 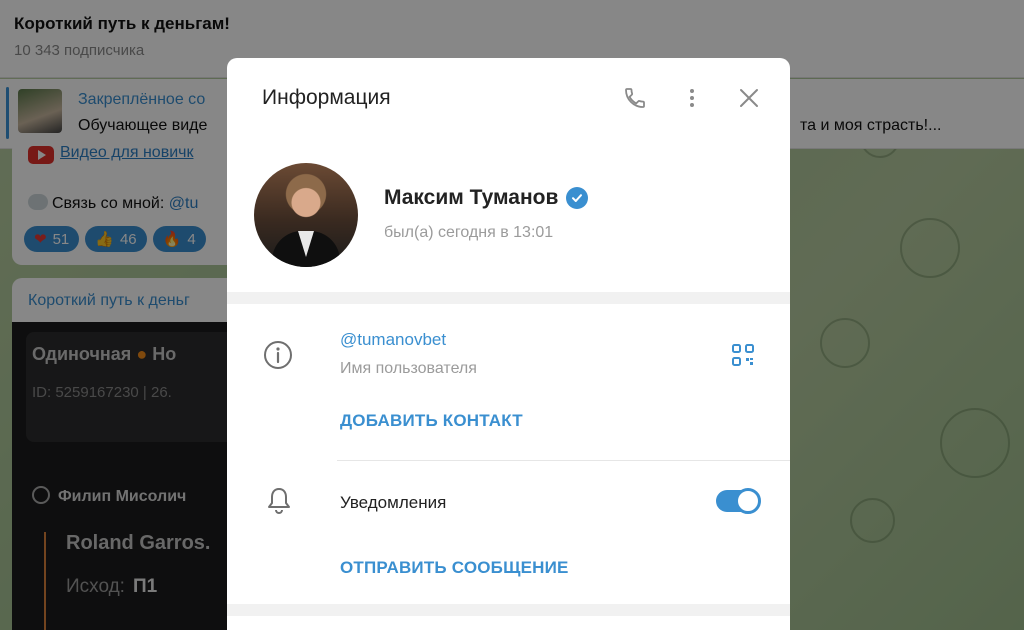 I want to click on divider, so click(x=563, y=460).